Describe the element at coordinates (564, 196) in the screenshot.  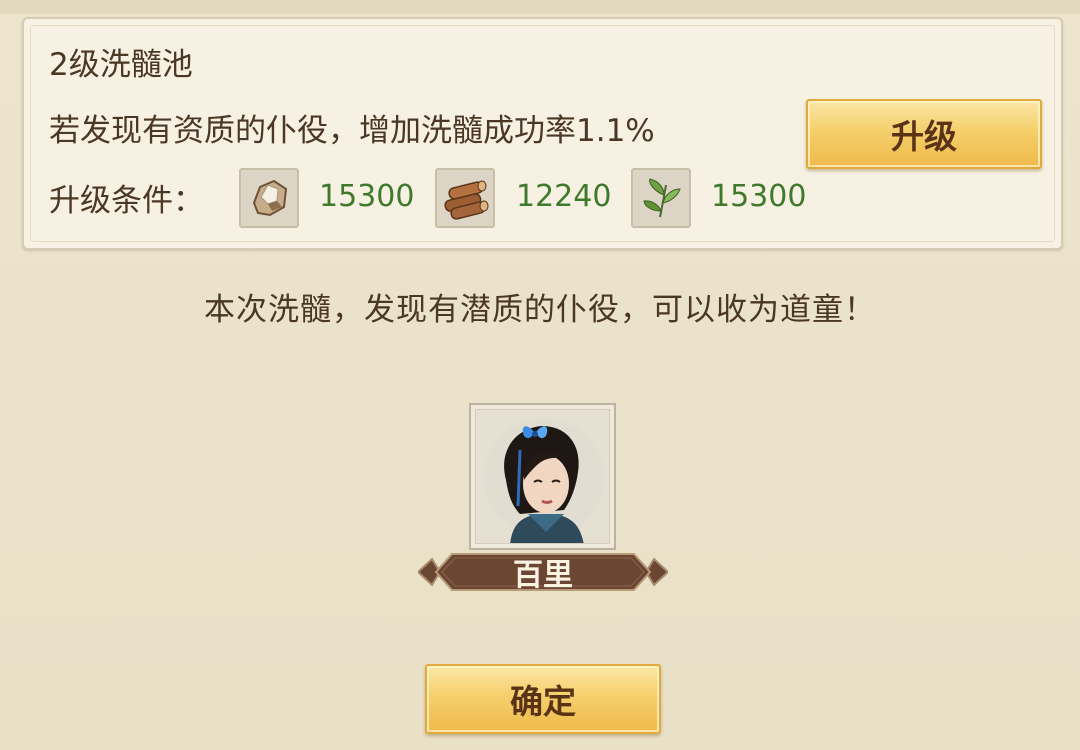
I see `wood-amount: 12240` at that location.